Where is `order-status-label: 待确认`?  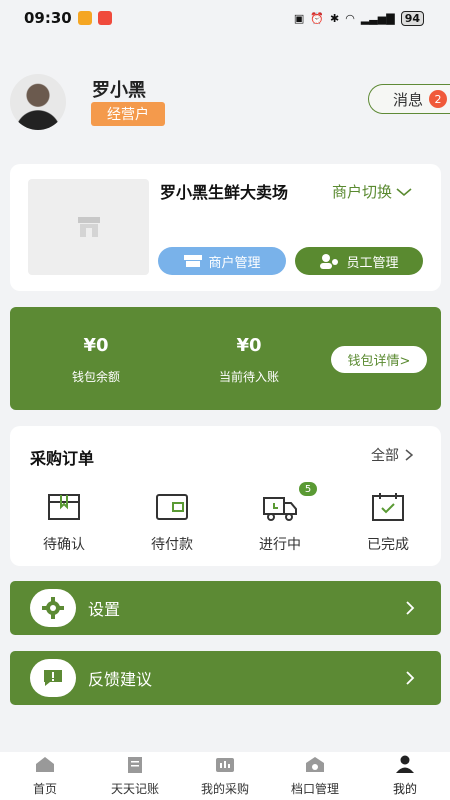 order-status-label: 待确认 is located at coordinates (64, 545).